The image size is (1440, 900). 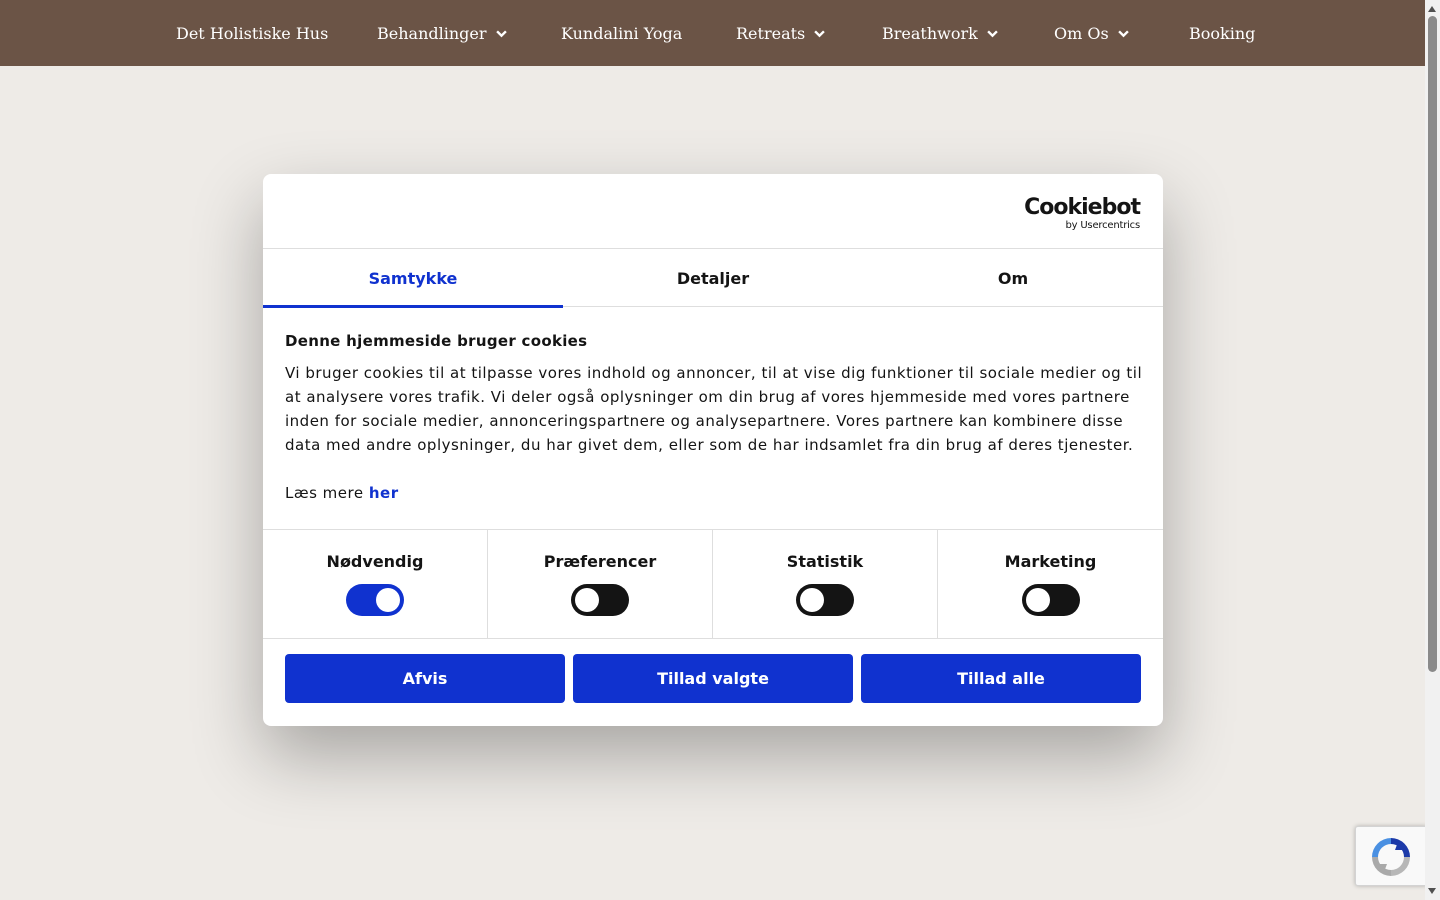 What do you see at coordinates (413, 278) in the screenshot?
I see `tab-samtykke: Samtykke` at bounding box center [413, 278].